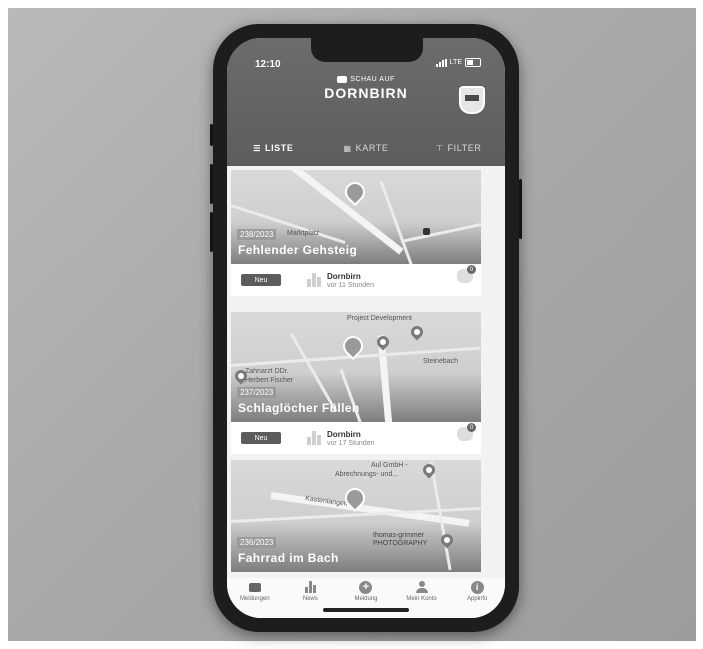  I want to click on status-indicators: LTE, so click(458, 62).